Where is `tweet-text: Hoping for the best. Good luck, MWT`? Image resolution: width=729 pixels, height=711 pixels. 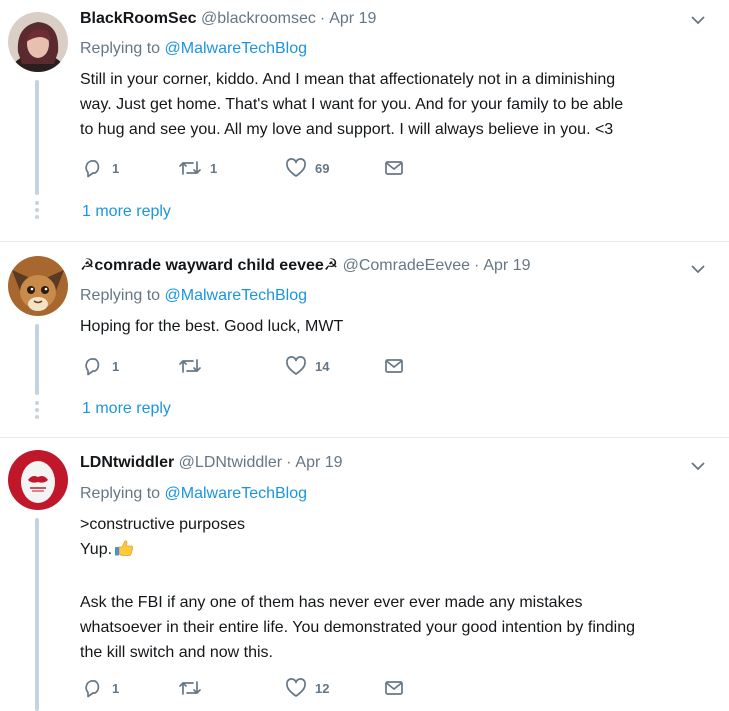 tweet-text: Hoping for the best. Good luck, MWT is located at coordinates (395, 326).